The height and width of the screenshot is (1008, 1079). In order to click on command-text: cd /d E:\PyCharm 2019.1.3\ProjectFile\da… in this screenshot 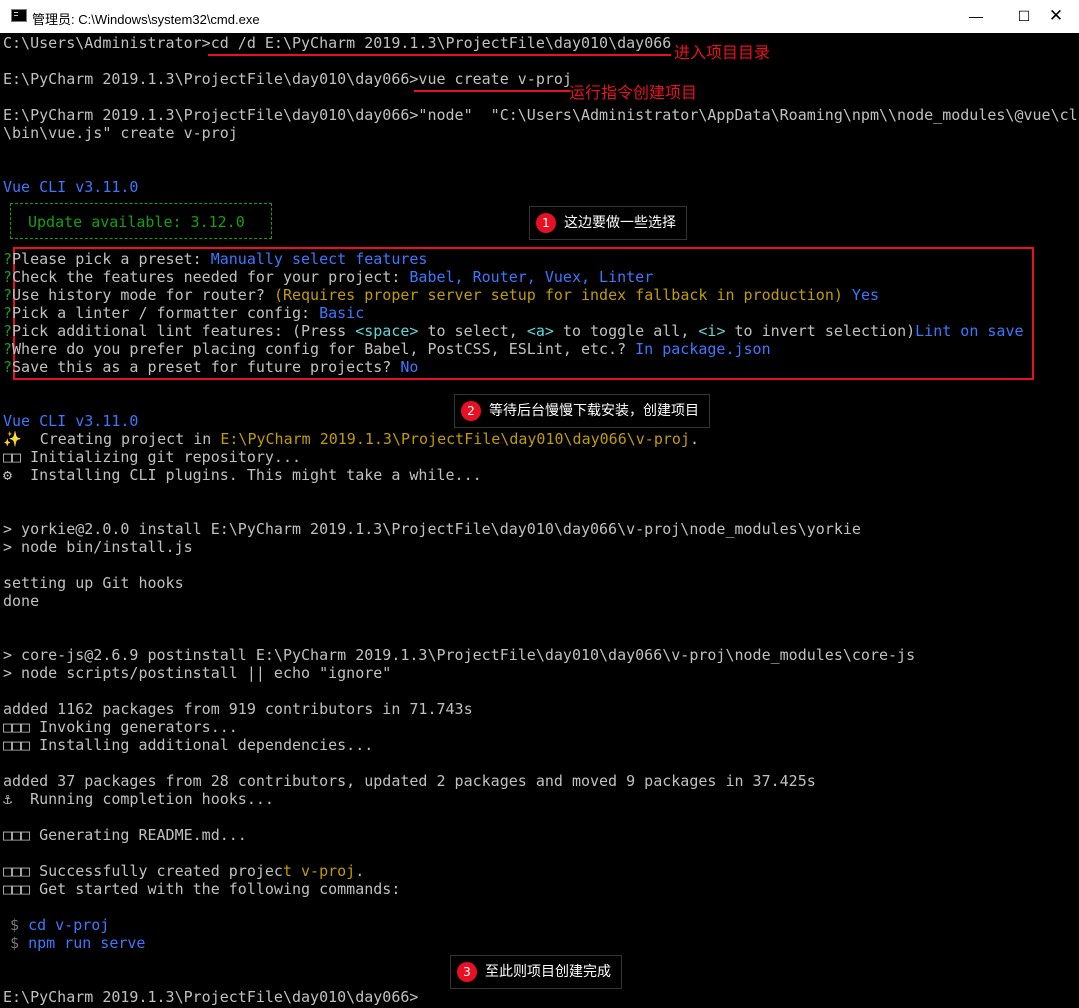, I will do `click(441, 43)`.